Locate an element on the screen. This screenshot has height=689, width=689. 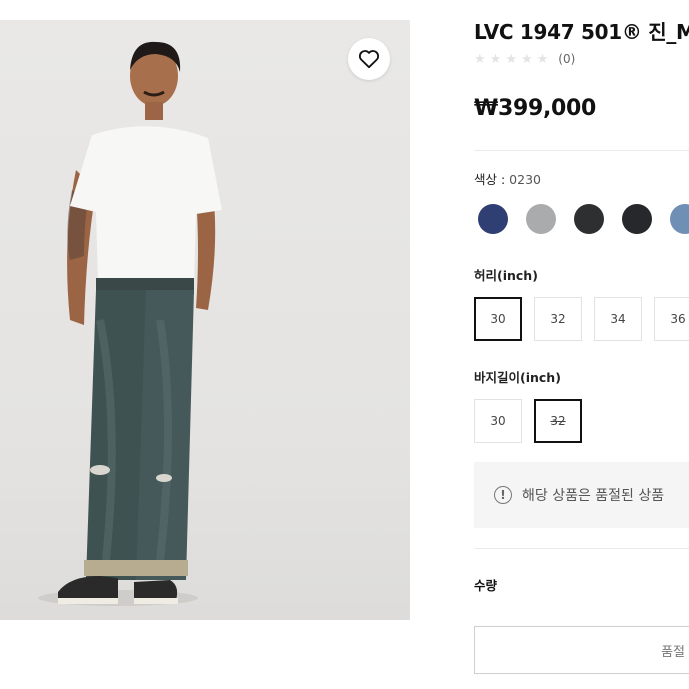
waist-option-36: 36 is located at coordinates (671, 319).